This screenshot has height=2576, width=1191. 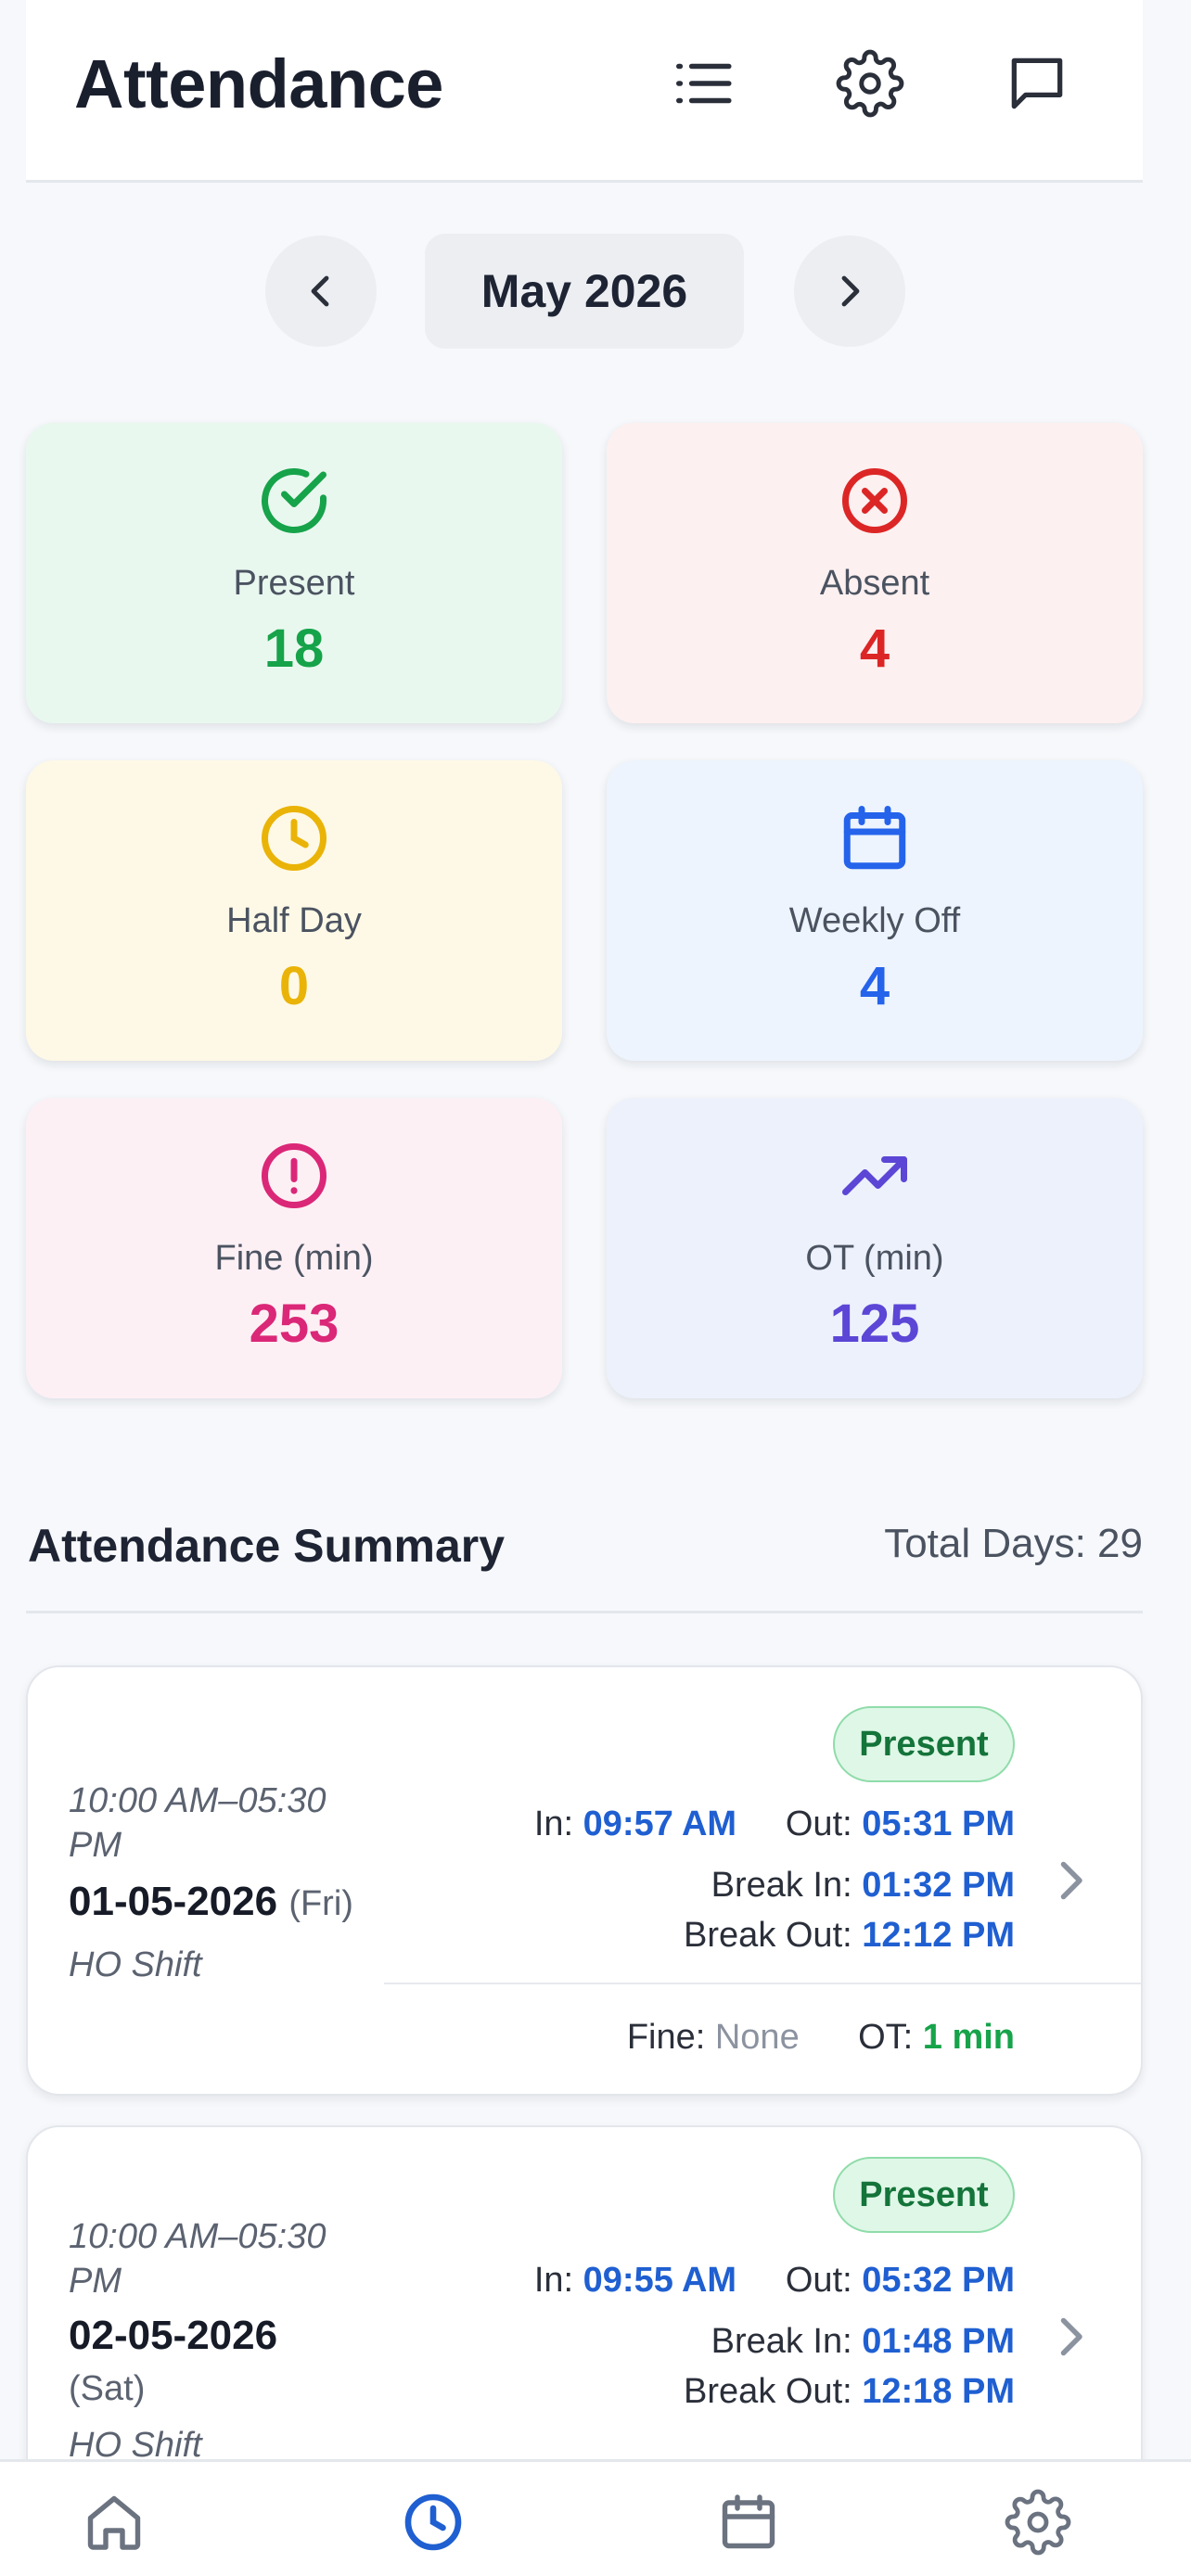 I want to click on summary-title: Attendance Summary, so click(x=267, y=1546).